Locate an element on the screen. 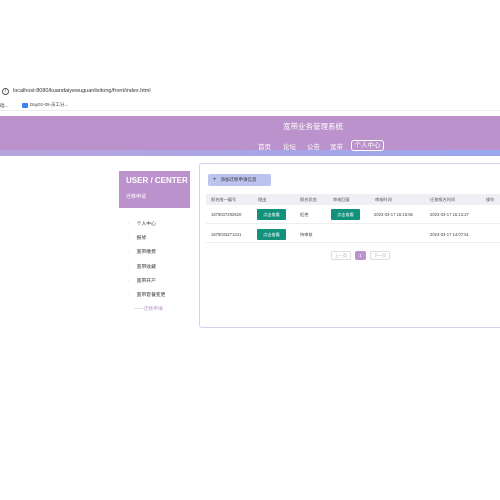 The height and width of the screenshot is (500, 500). folder-icon is located at coordinates (25, 105).